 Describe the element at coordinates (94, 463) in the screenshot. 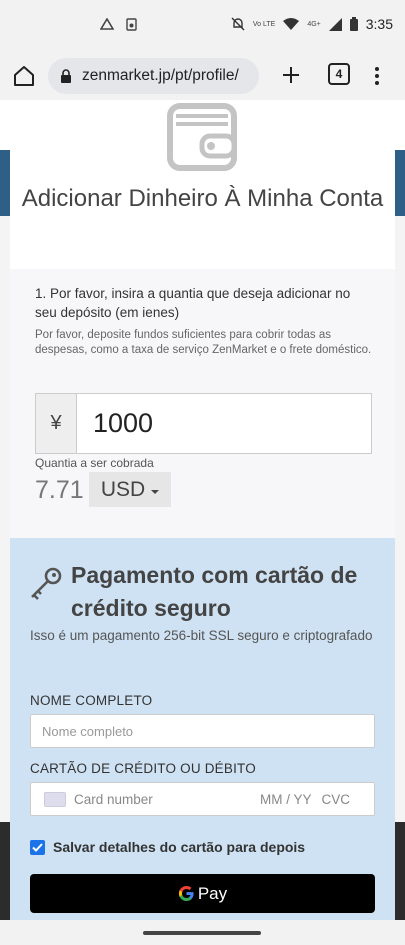

I see `charge-label: Quantia a ser cobrada` at that location.